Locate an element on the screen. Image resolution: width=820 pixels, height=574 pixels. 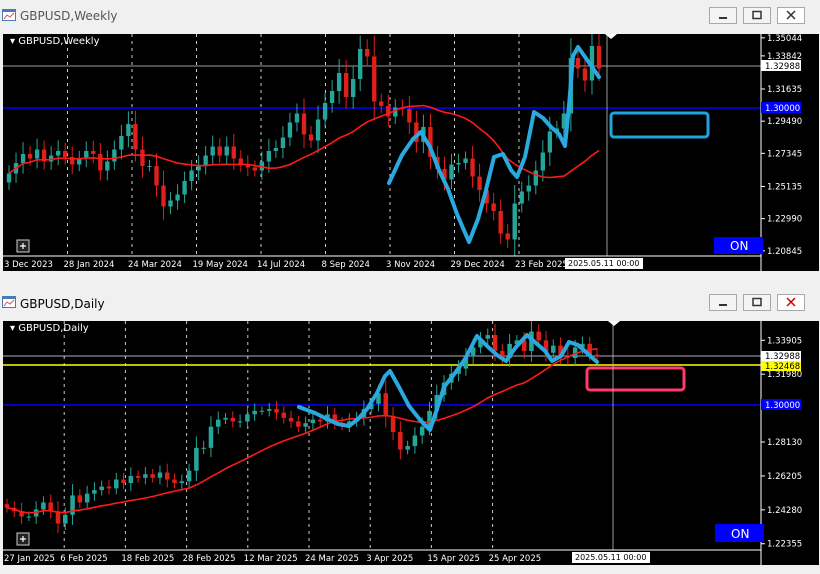
on-badge-label: ON is located at coordinates (739, 246).